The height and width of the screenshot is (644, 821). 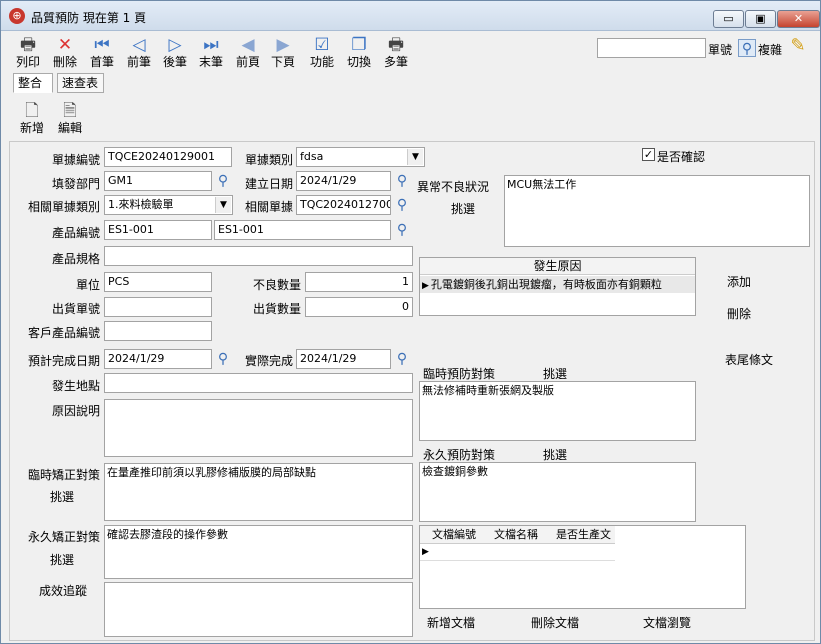 I want to click on track-label: 成效追蹤, so click(x=62, y=591).